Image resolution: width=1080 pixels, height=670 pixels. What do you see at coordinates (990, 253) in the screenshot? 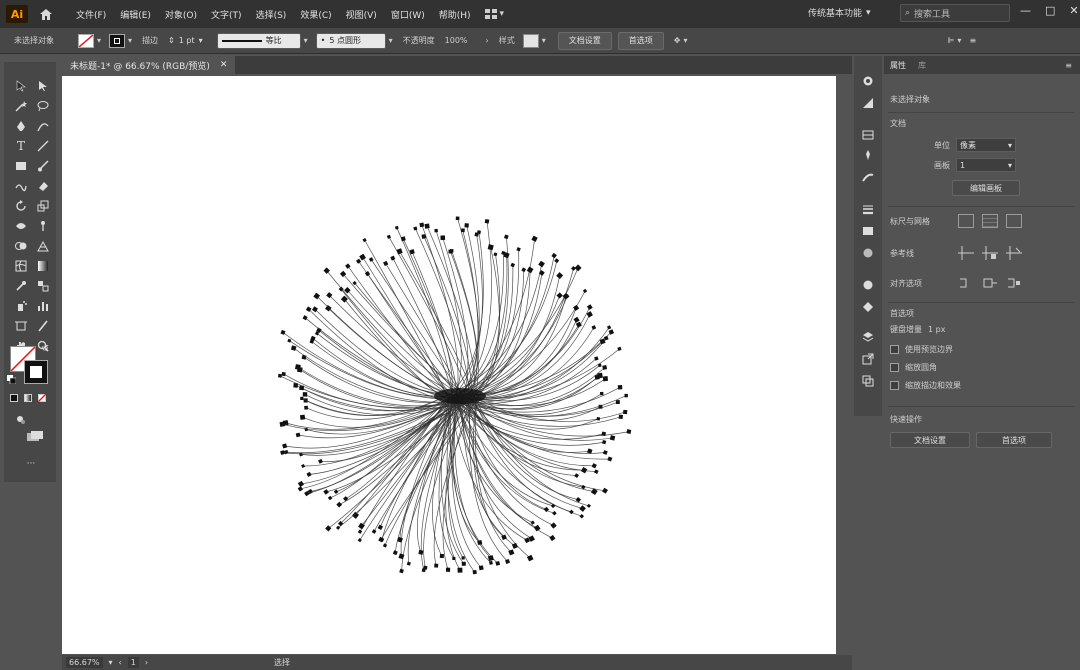
I see `lock-guides-icon` at bounding box center [990, 253].